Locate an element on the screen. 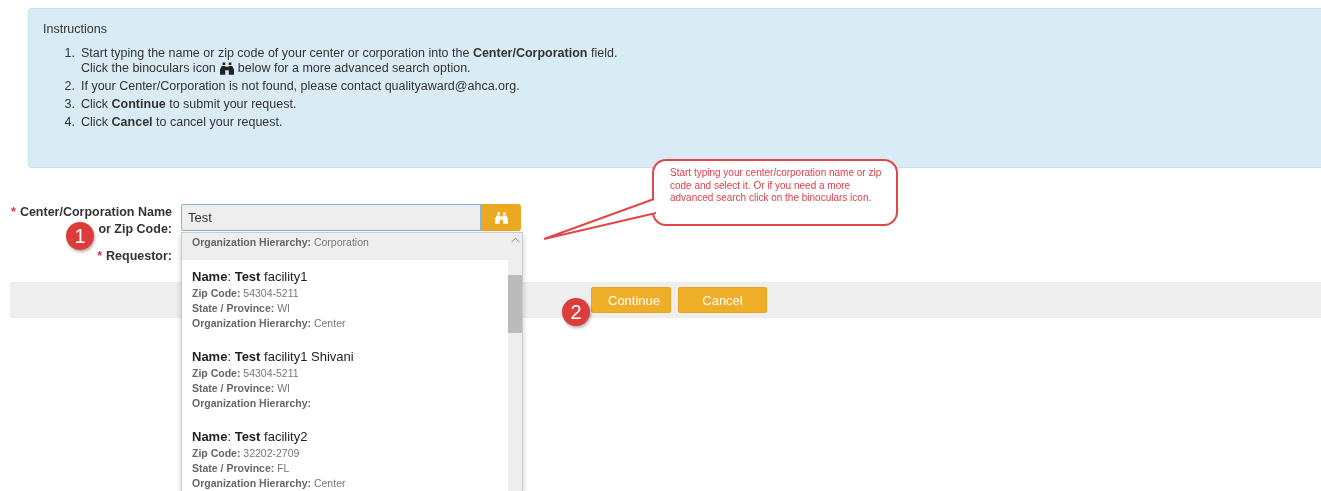  step-marker: 2 is located at coordinates (576, 312).